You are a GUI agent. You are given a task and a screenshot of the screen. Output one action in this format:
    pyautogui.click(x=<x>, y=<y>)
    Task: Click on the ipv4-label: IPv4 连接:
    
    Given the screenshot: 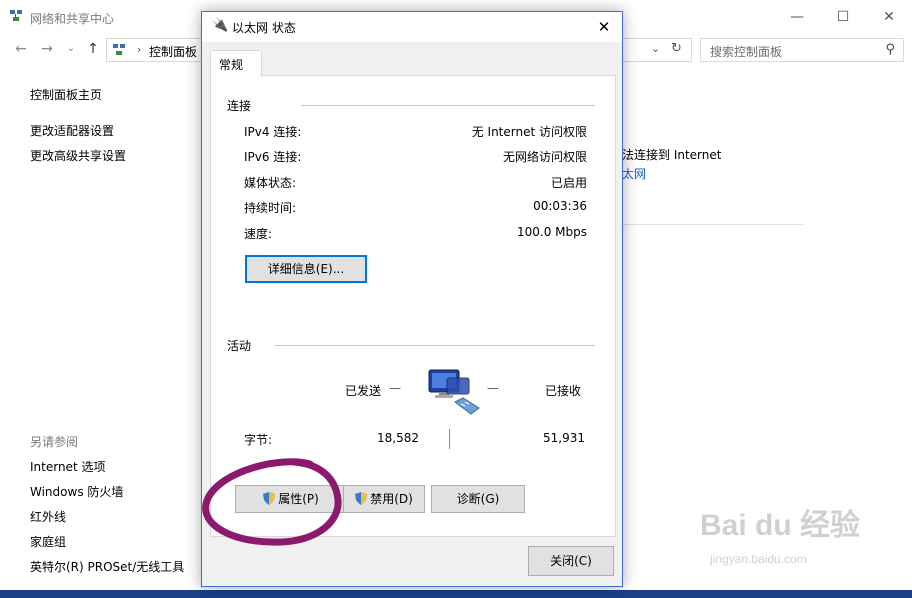 What is the action you would take?
    pyautogui.click(x=273, y=132)
    